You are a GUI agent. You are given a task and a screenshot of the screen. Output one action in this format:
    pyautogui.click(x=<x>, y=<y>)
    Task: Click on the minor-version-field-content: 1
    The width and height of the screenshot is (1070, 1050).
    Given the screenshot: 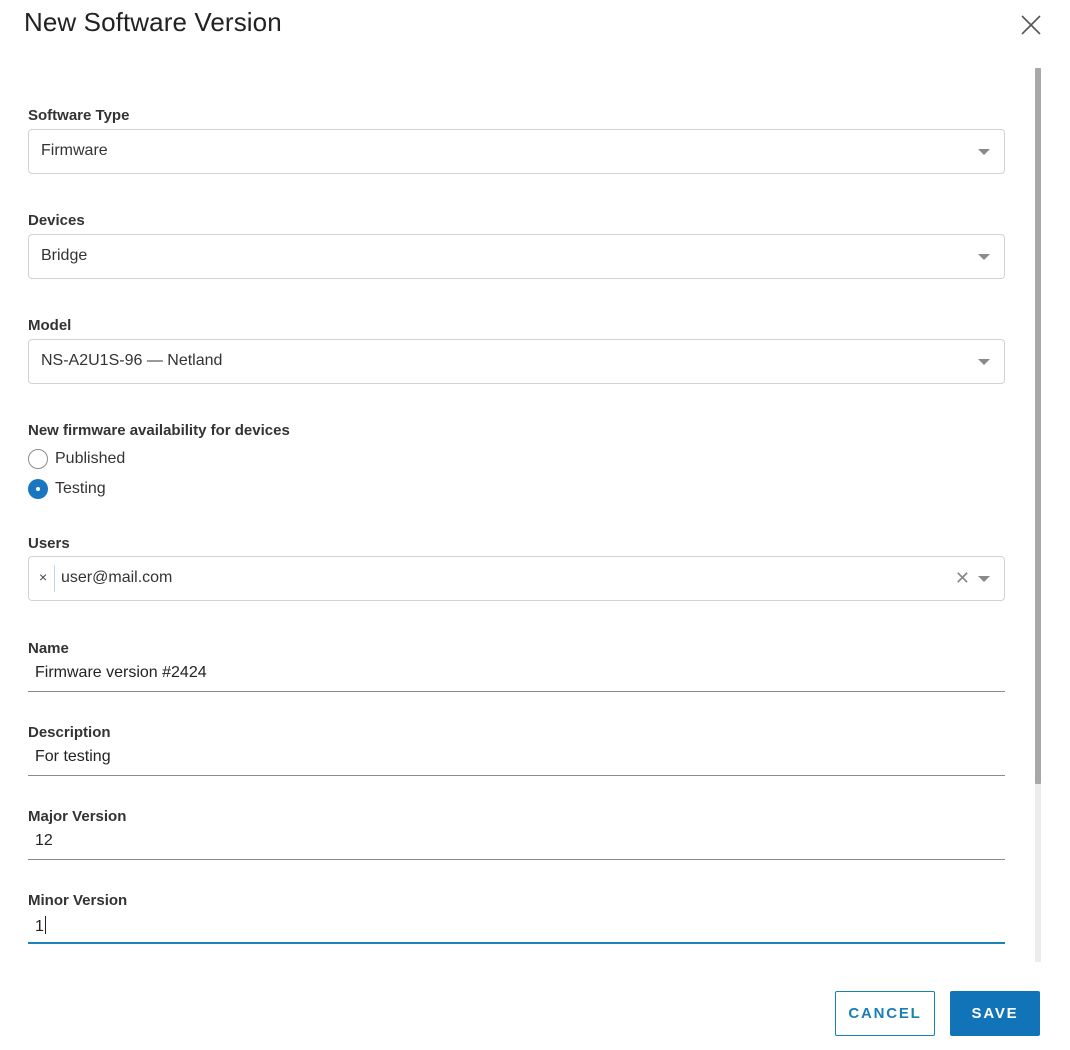 What is the action you would take?
    pyautogui.click(x=40, y=926)
    